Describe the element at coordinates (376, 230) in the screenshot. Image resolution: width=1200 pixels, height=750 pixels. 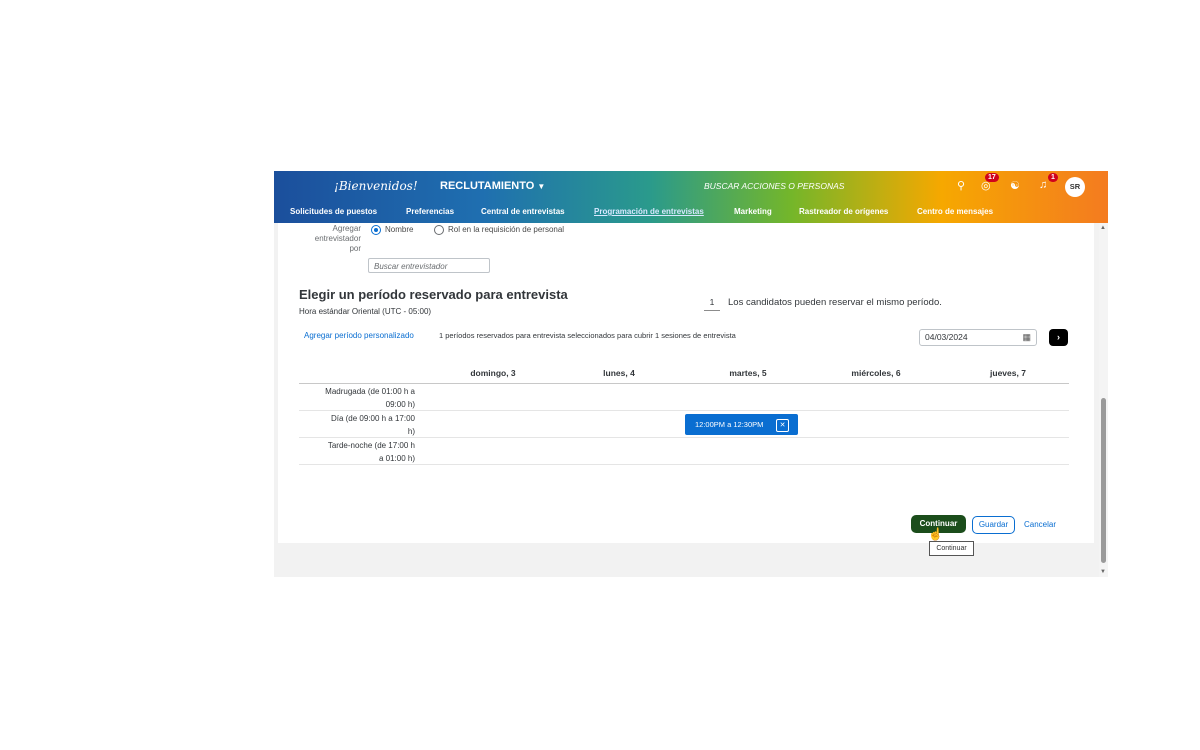
I see `radio-name` at that location.